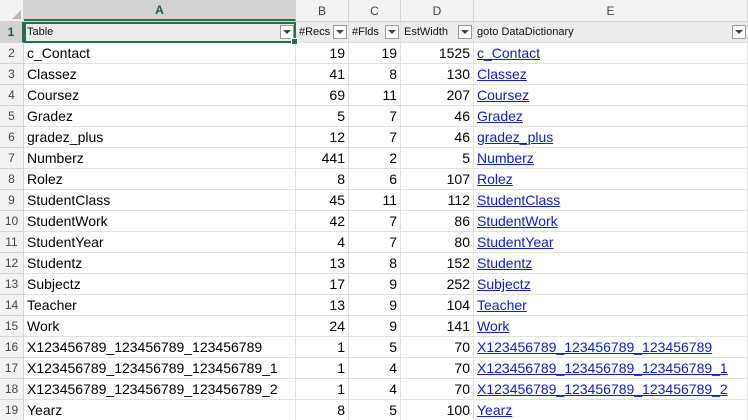 This screenshot has width=748, height=420. Describe the element at coordinates (12, 32) in the screenshot. I see `row-header-1: 1` at that location.